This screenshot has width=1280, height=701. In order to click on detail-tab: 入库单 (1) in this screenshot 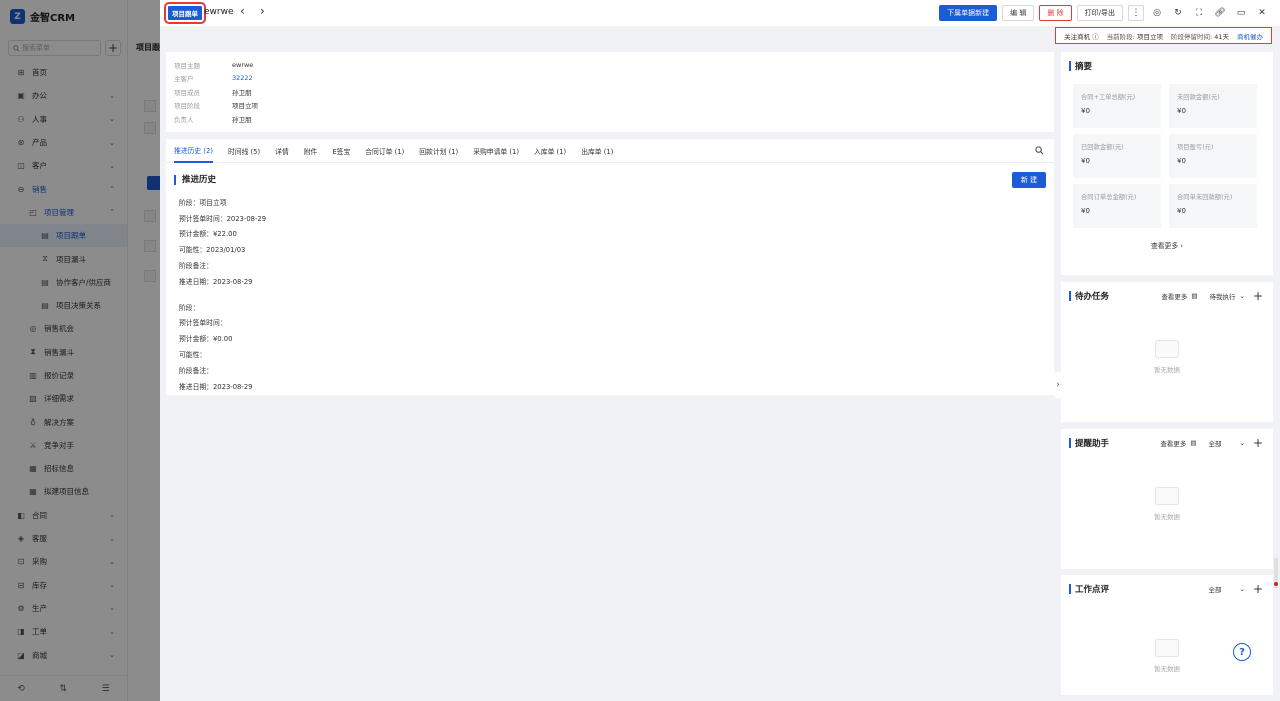, I will do `click(550, 151)`.